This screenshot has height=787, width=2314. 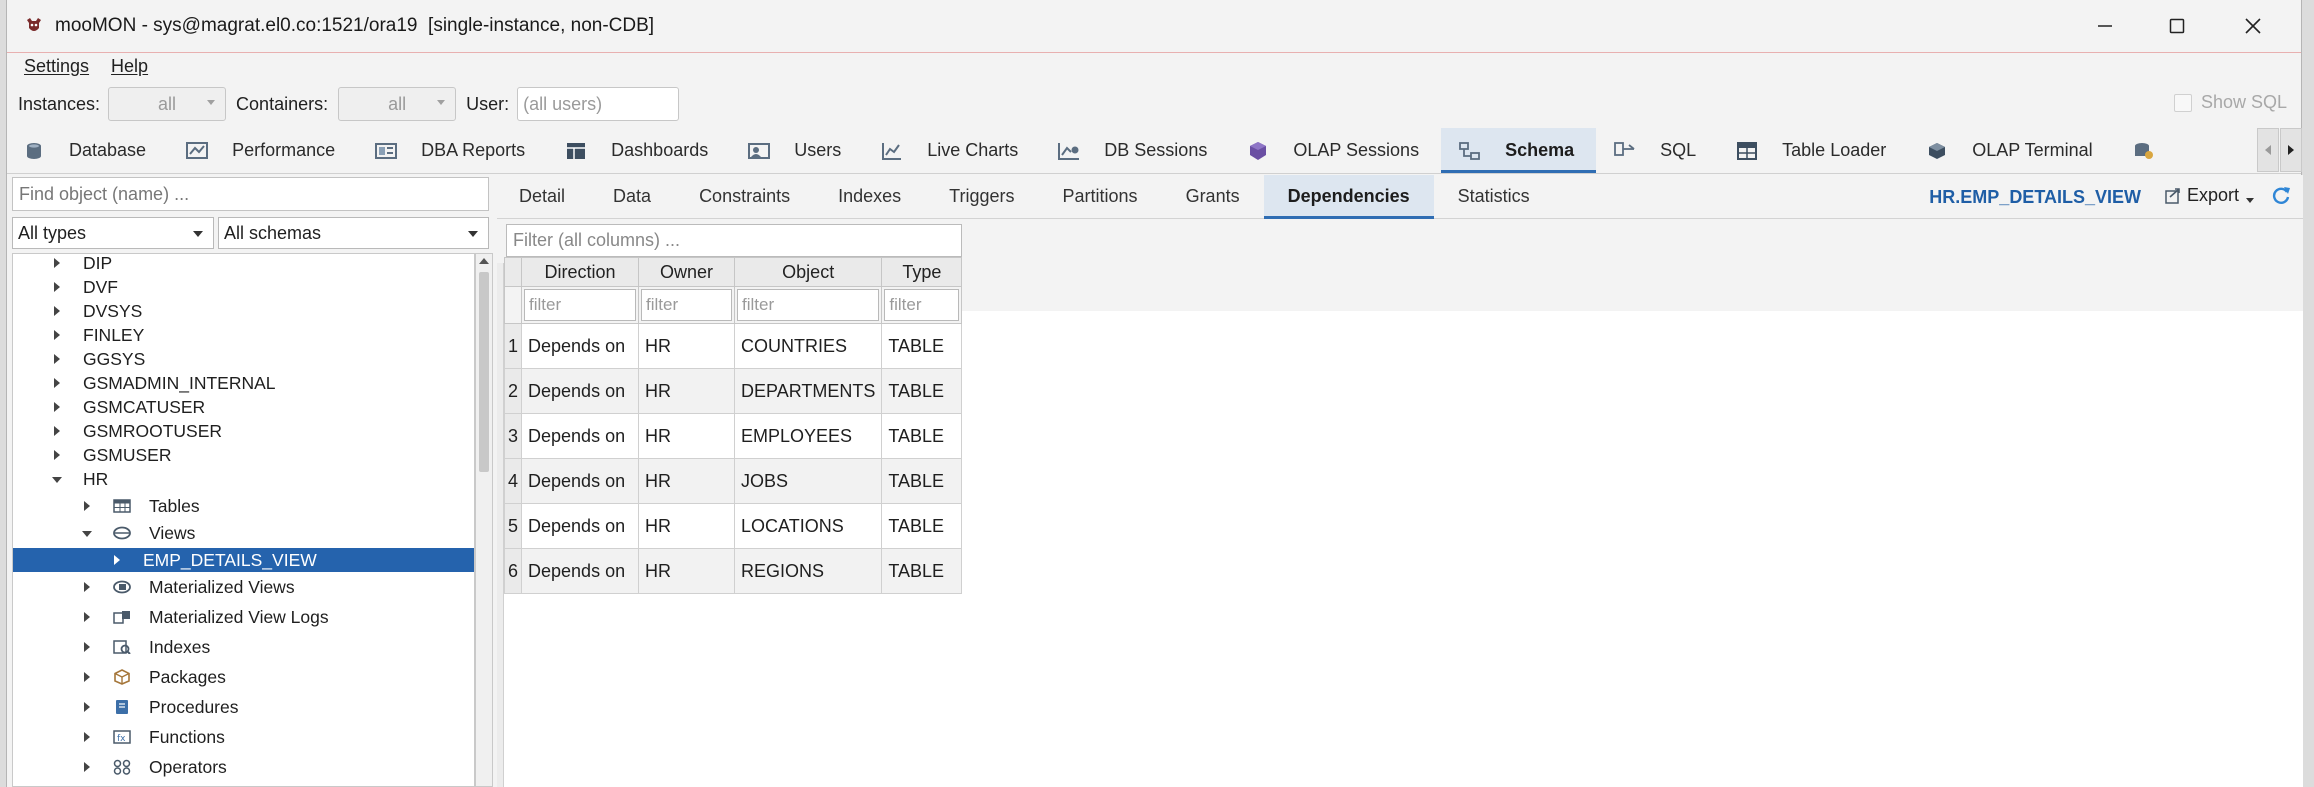 I want to click on schema-select: All schemas, so click(x=353, y=233).